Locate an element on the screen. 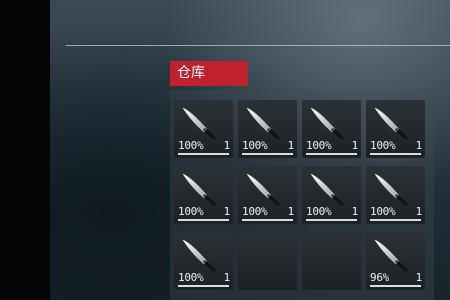 This screenshot has width=450, height=300. inventory-slot: 96% 1 is located at coordinates (395, 261).